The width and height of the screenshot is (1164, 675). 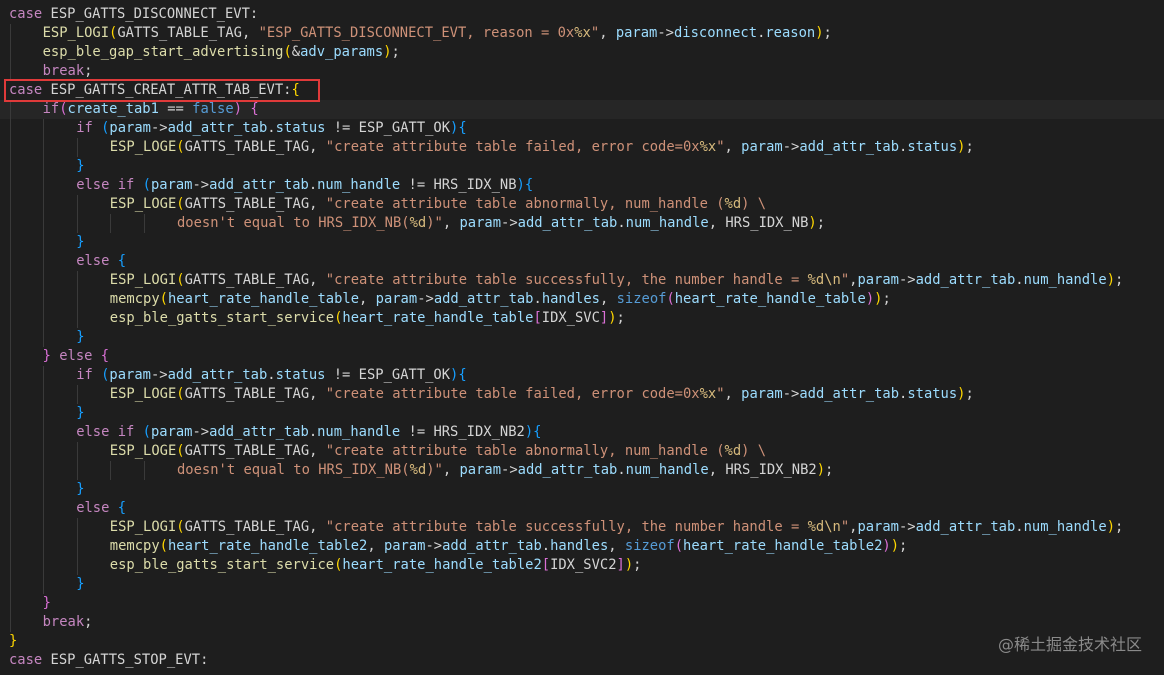 What do you see at coordinates (582, 660) in the screenshot?
I see `code-line: case ESP_GATTS_STOP_EVT:` at bounding box center [582, 660].